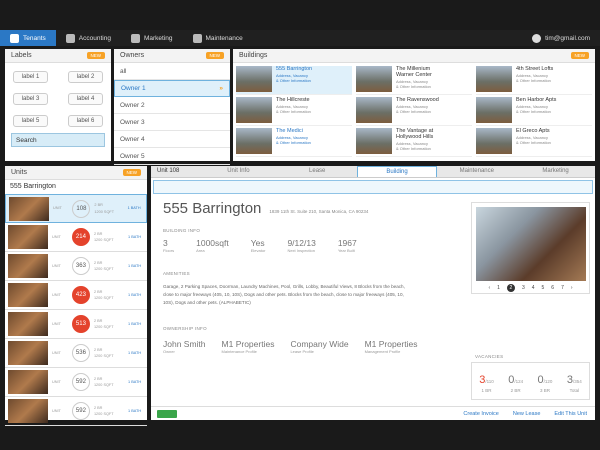 The height and width of the screenshot is (450, 600). Describe the element at coordinates (95, 55) in the screenshot. I see `labels-new-badge: NEW` at that location.